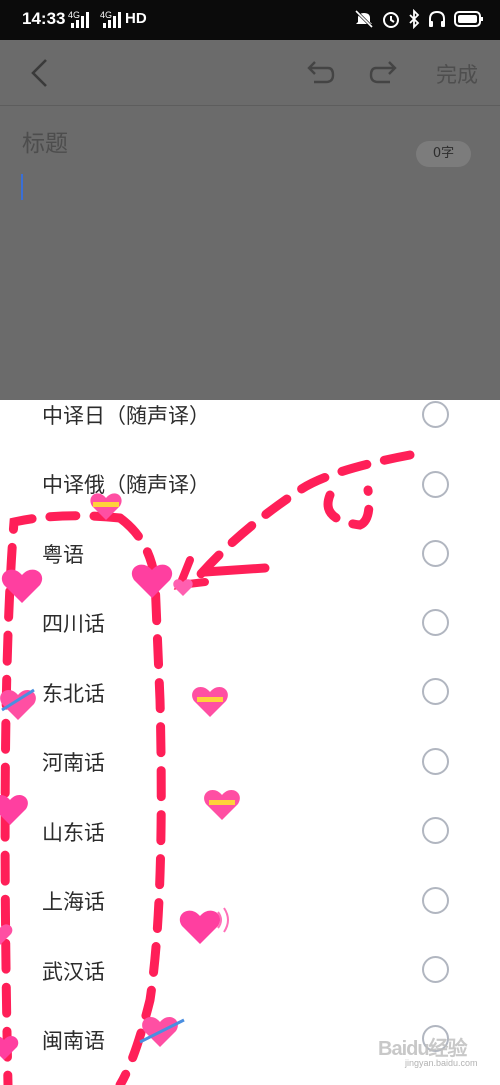 Image resolution: width=500 pixels, height=1085 pixels. I want to click on option-row: 四川话, so click(250, 642).